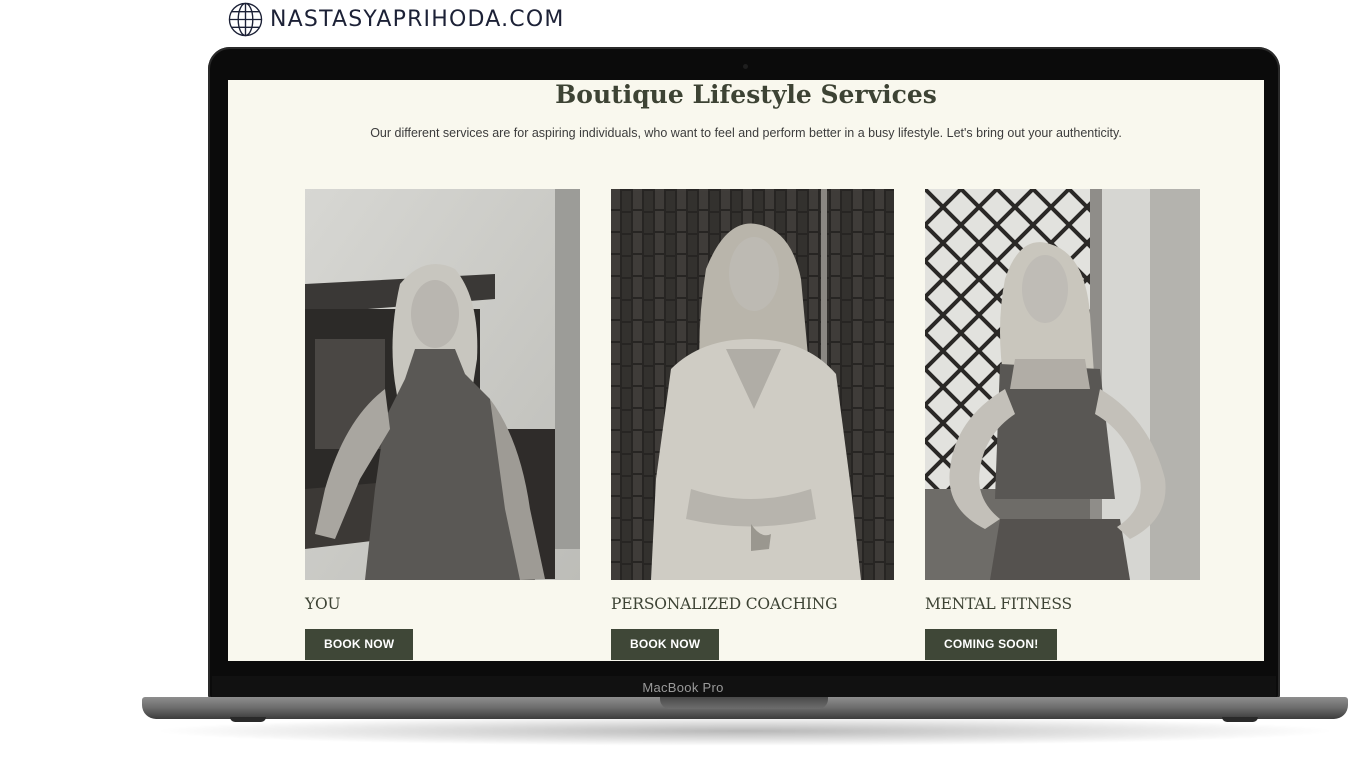  I want to click on site-domain: NASTASYAPRIHODA.COM, so click(417, 19).